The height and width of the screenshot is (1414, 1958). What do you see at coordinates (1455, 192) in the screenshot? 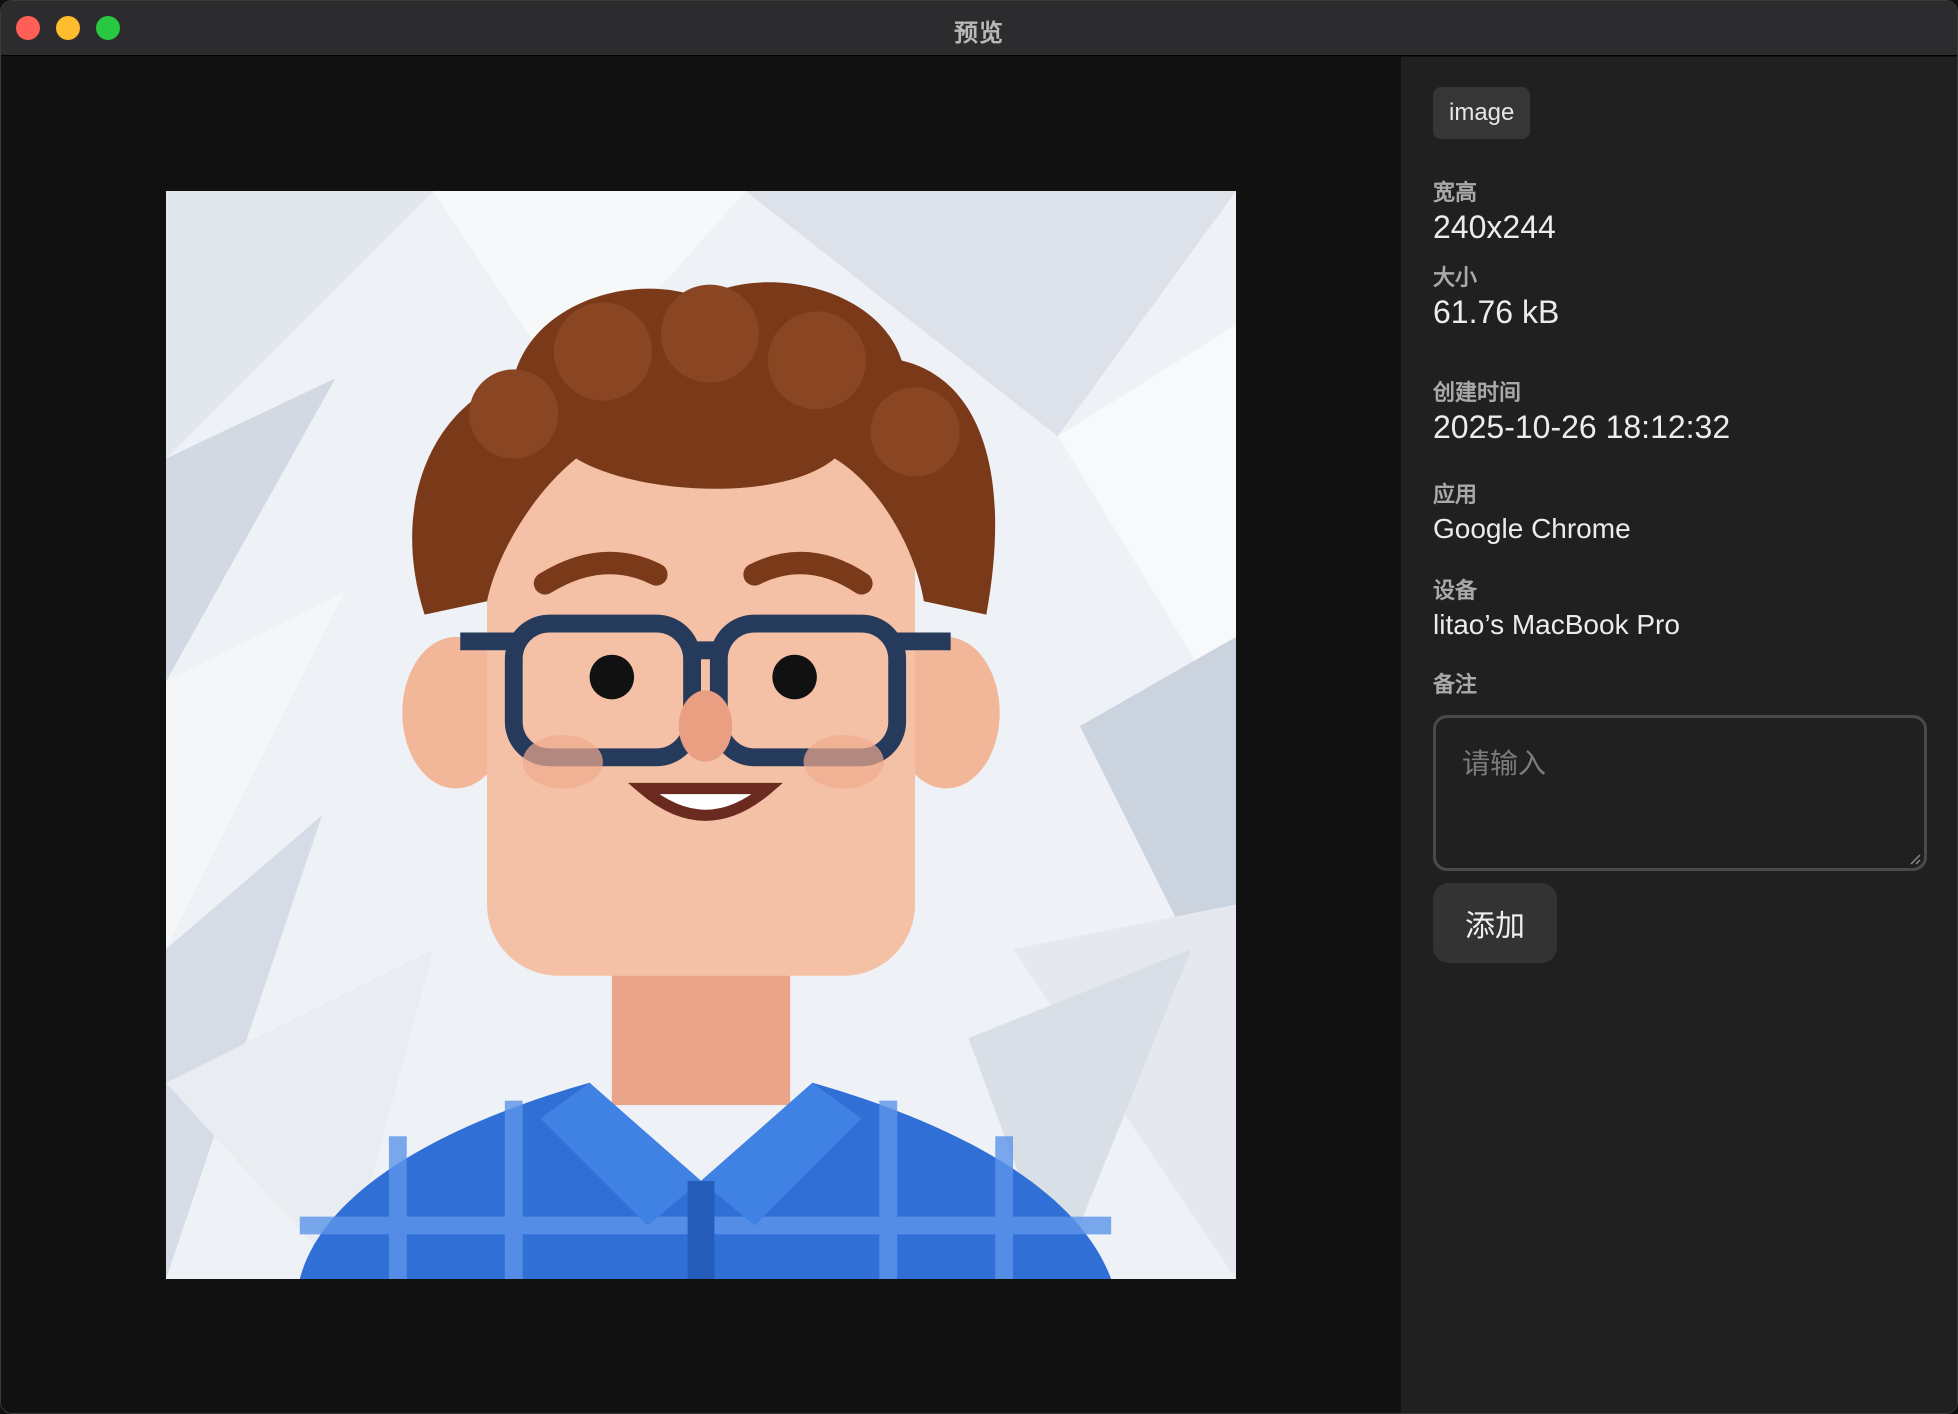
I see `dimensions-label: 宽高` at bounding box center [1455, 192].